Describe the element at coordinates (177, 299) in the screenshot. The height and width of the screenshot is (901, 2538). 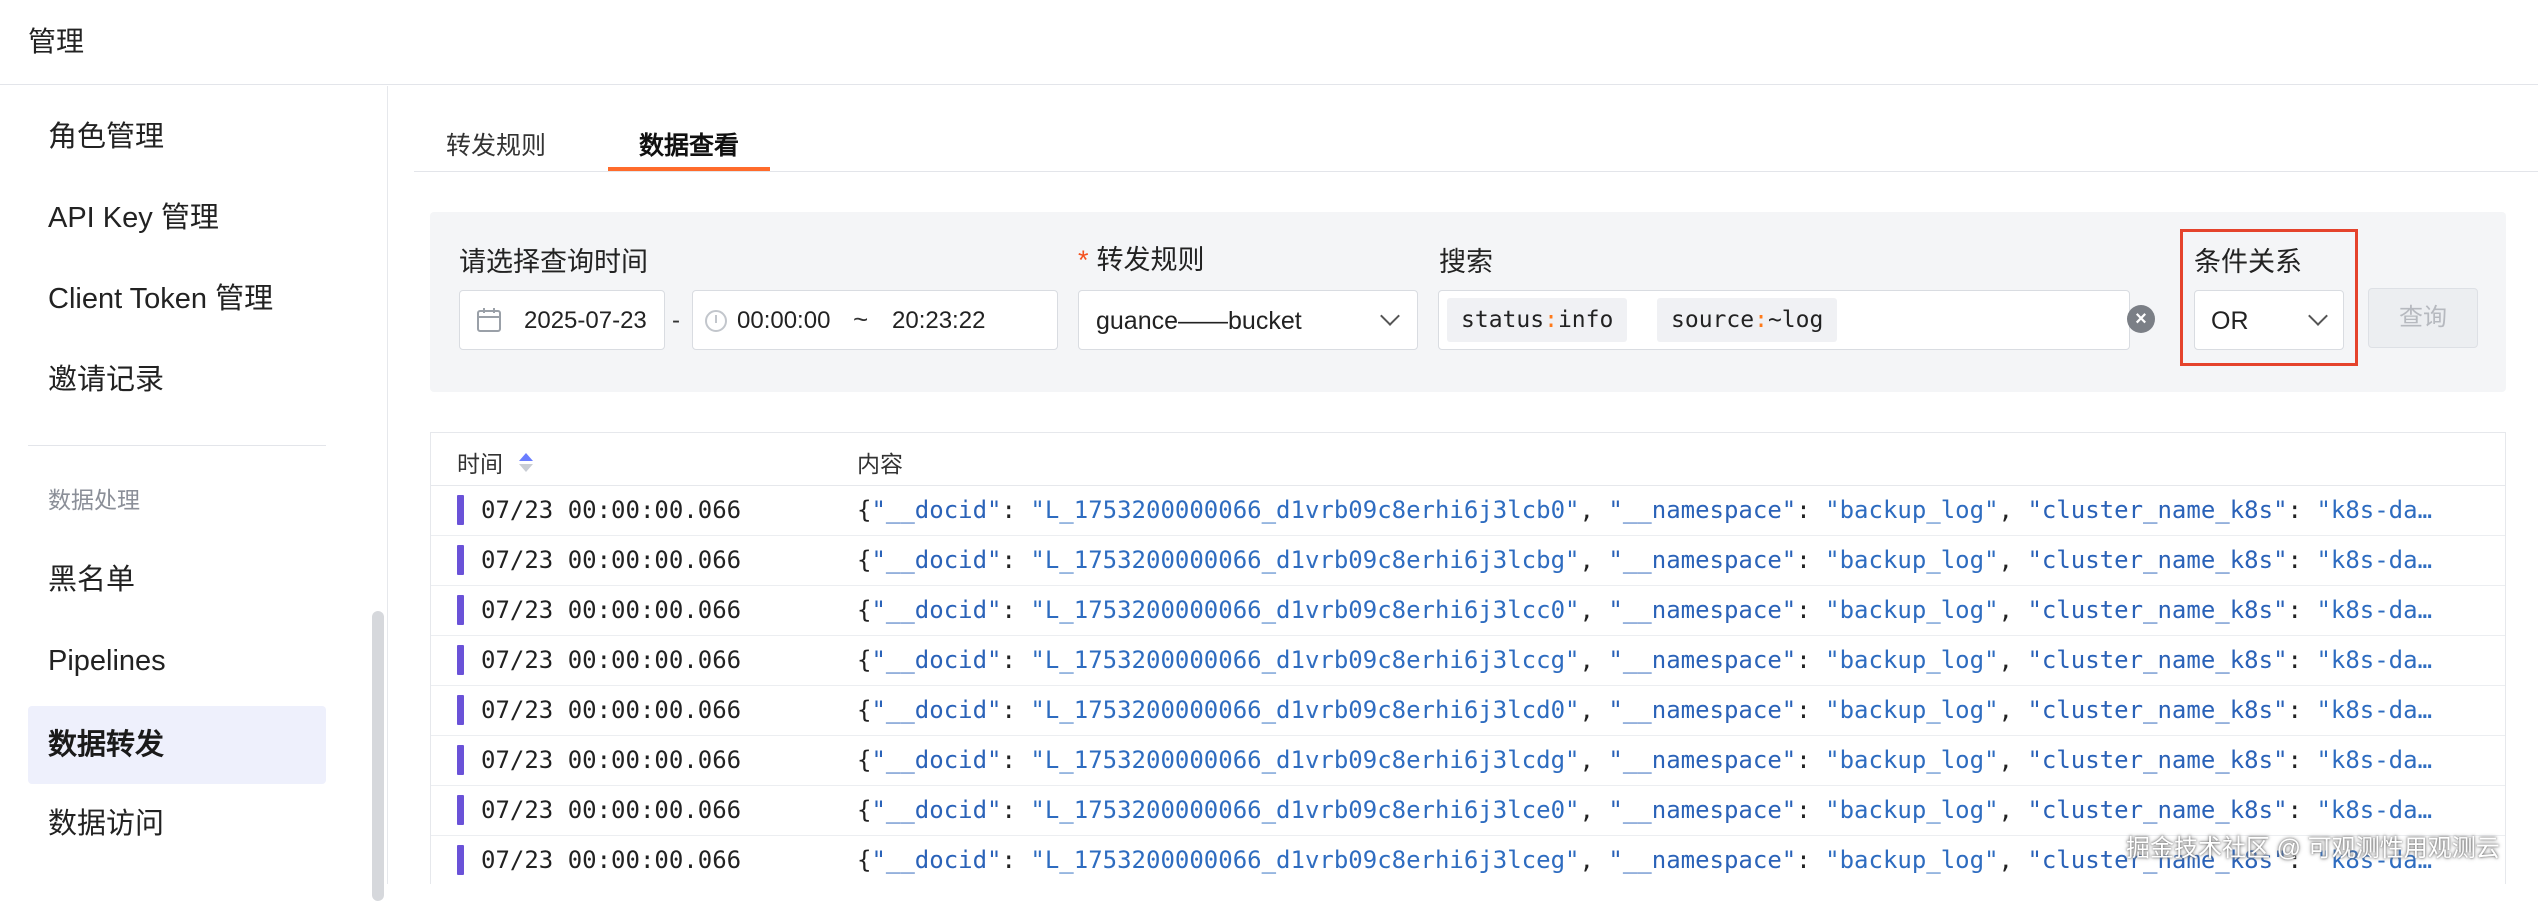
I see `sidebar-item-client-token: Client Token 管理` at that location.